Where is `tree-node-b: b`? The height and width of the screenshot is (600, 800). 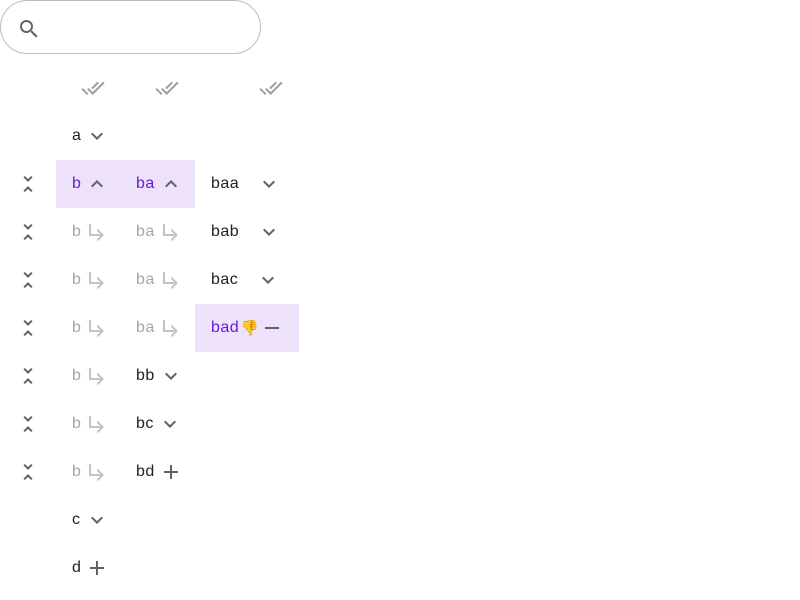 tree-node-b: b is located at coordinates (88, 184).